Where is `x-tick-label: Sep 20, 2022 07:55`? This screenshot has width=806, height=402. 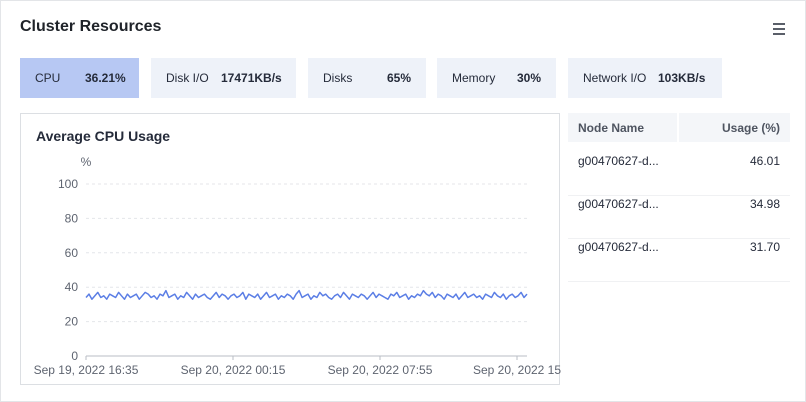
x-tick-label: Sep 20, 2022 07:55 is located at coordinates (380, 370).